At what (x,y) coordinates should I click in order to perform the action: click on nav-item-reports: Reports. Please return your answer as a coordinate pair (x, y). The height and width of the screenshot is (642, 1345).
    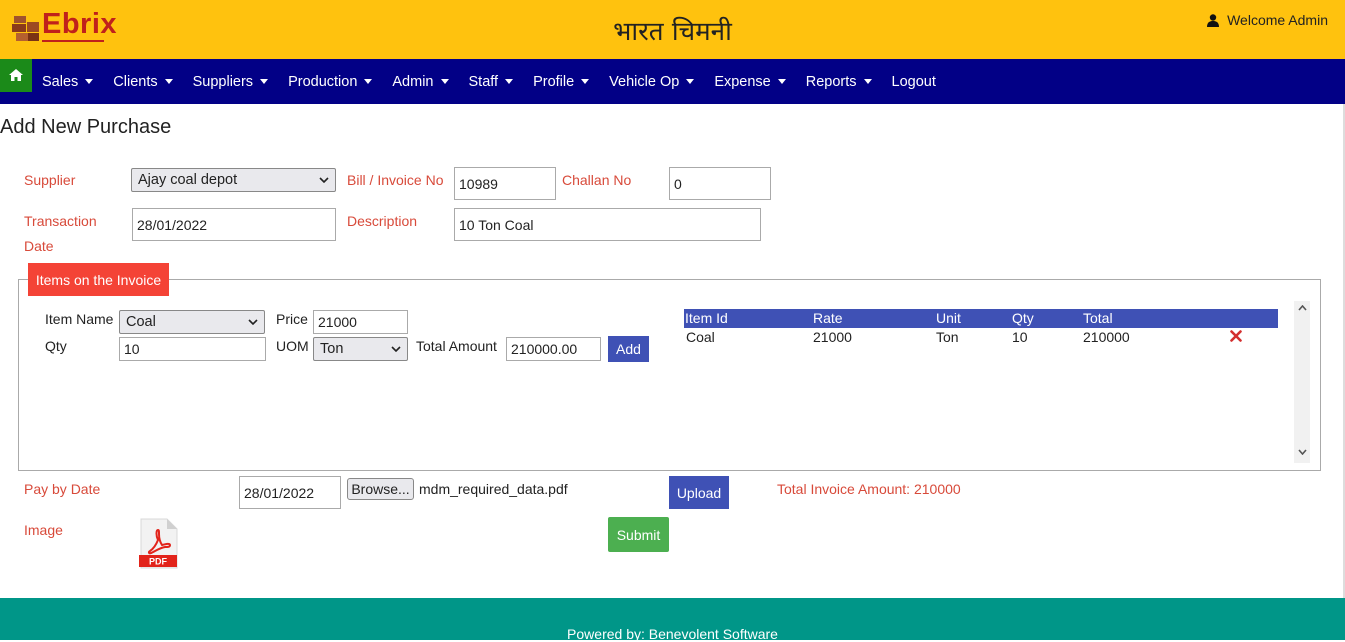
    Looking at the image, I should click on (839, 82).